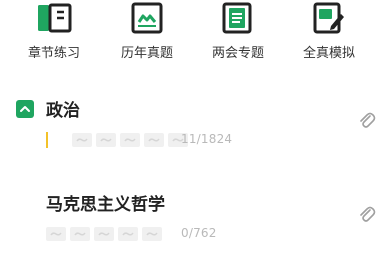  I want to click on section-title: 马克思主义哲学, so click(105, 205).